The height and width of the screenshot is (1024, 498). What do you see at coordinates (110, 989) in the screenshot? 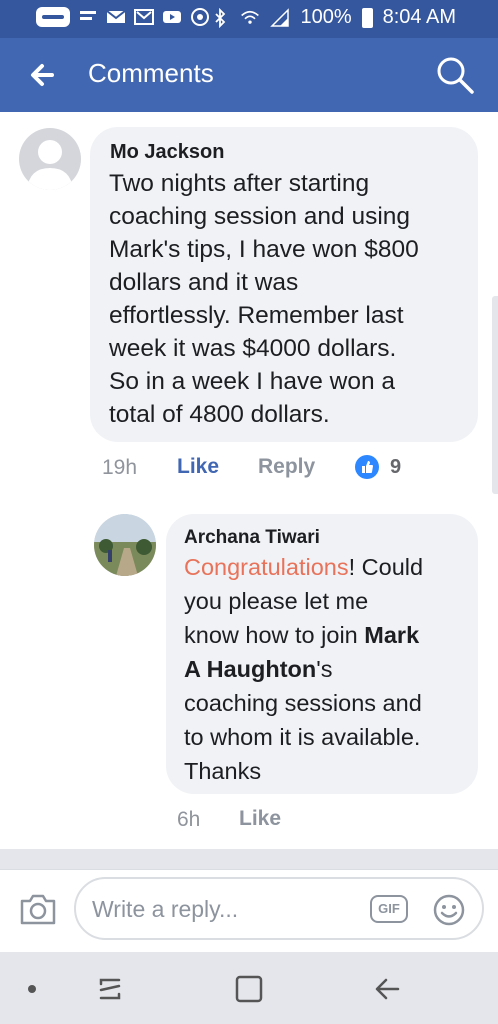
I see `recent-apps-icon` at bounding box center [110, 989].